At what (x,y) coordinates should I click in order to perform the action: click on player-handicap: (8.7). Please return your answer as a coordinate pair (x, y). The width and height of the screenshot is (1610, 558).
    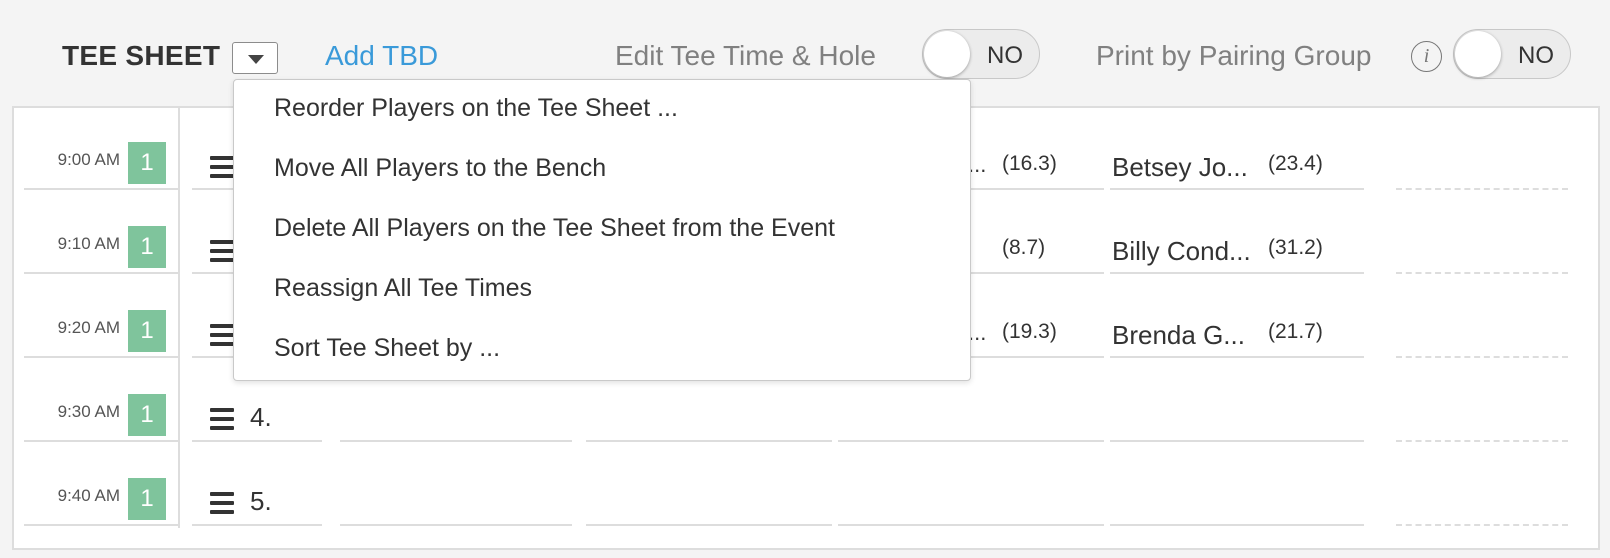
    Looking at the image, I should click on (1024, 247).